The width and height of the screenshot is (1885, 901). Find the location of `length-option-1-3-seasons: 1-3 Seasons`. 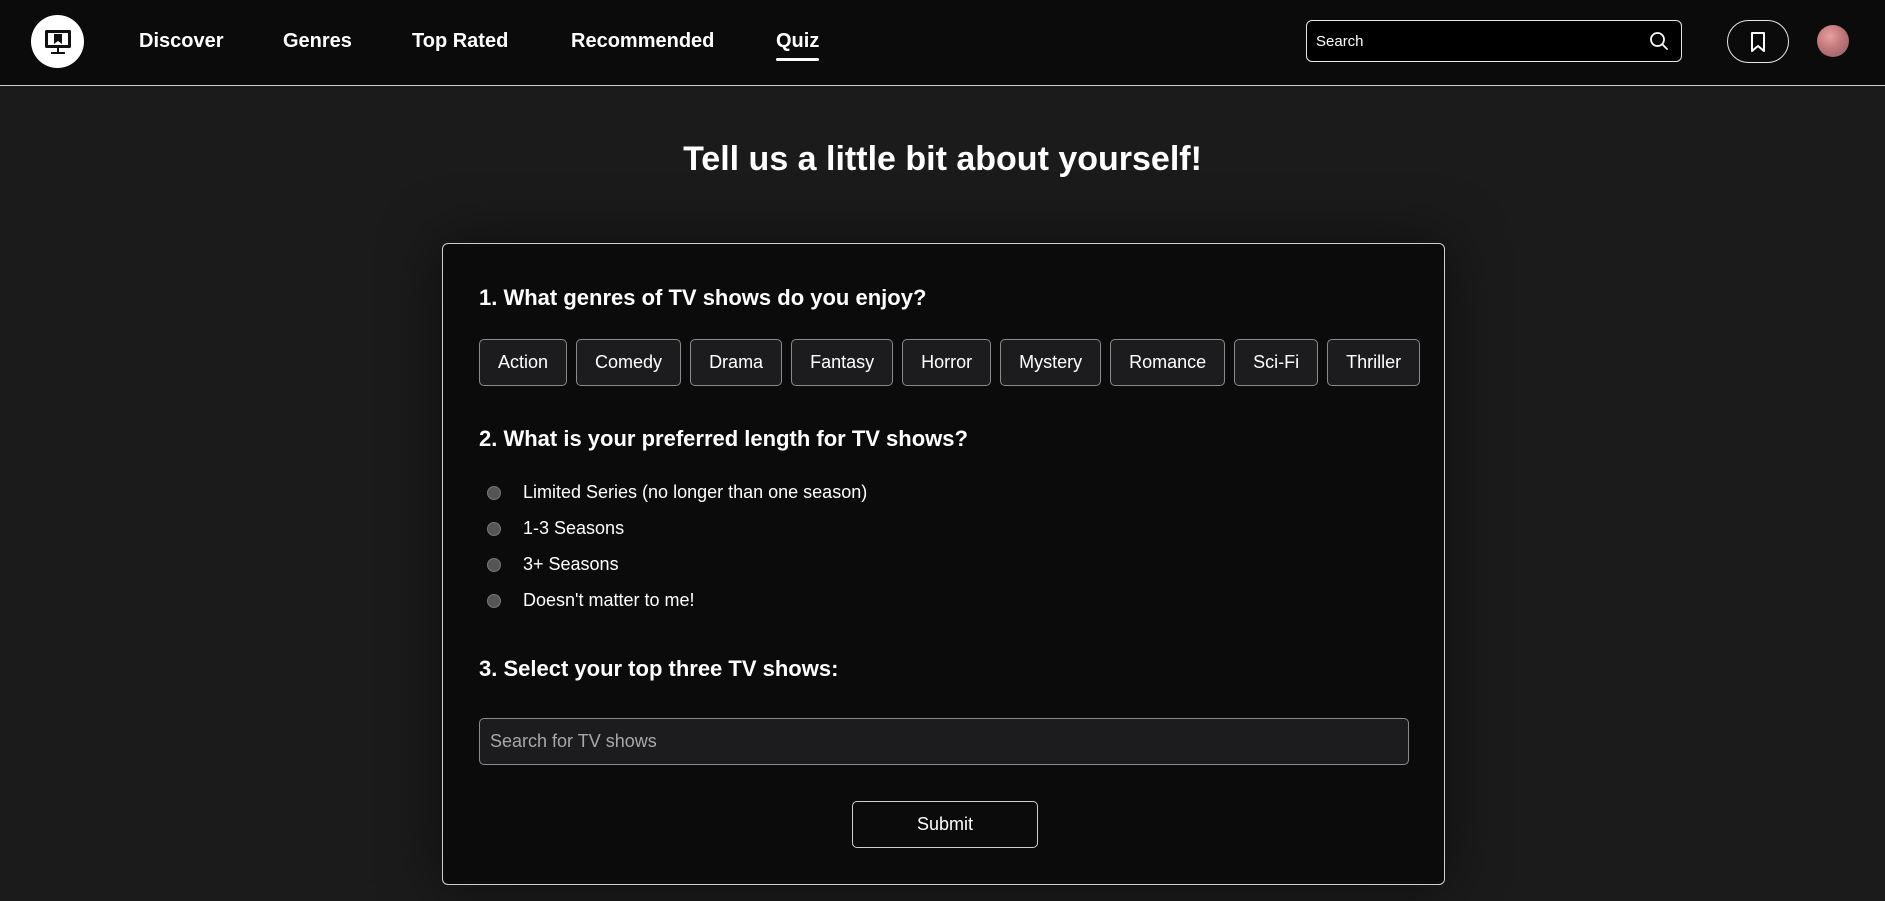

length-option-1-3-seasons: 1-3 Seasons is located at coordinates (555, 528).